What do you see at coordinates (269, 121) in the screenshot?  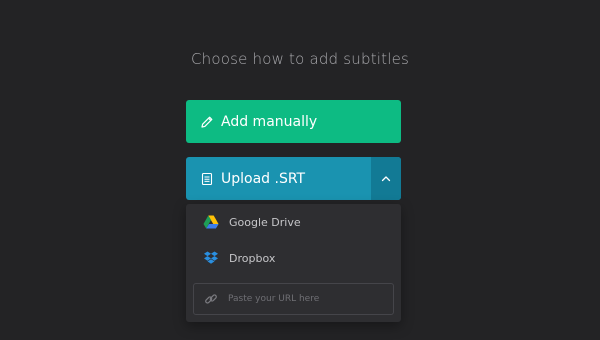 I see `add-manually-label: Add manually` at bounding box center [269, 121].